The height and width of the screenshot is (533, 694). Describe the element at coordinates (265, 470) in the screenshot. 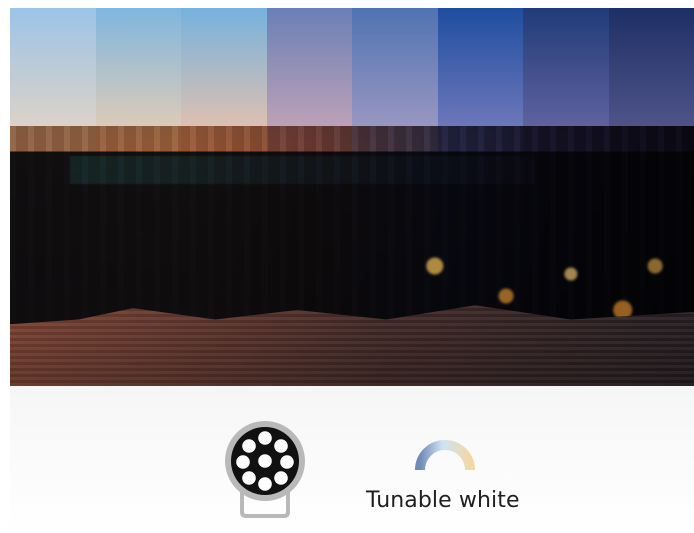

I see `led-fixture-icon` at that location.